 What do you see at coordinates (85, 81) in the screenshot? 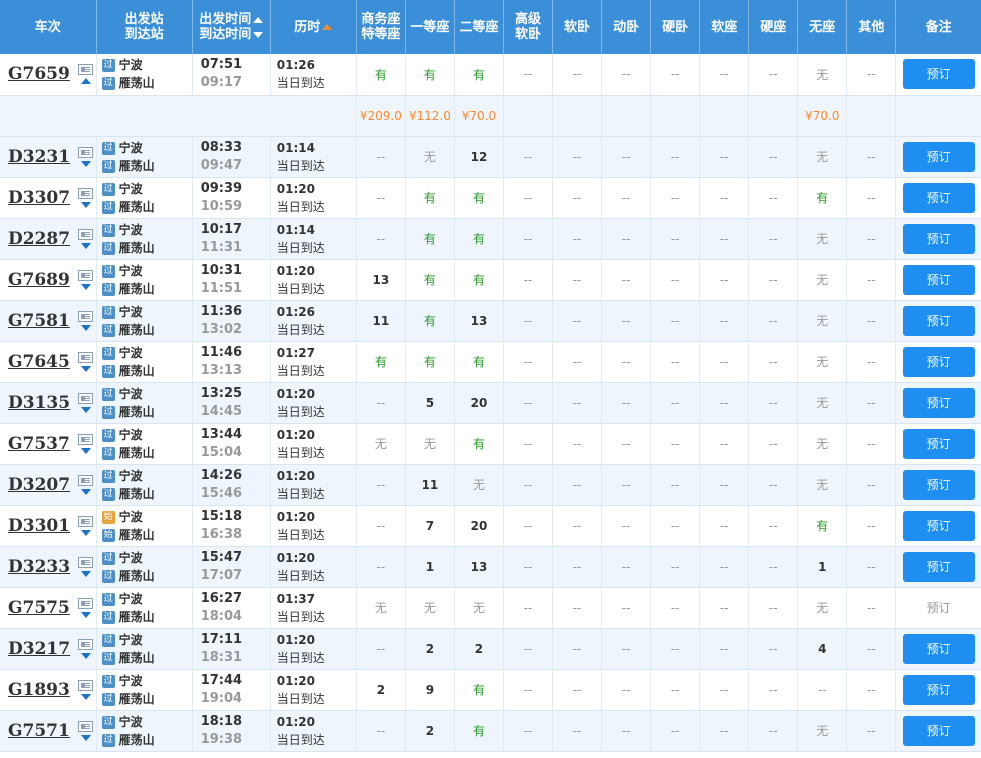
I see `collapse-icon` at bounding box center [85, 81].